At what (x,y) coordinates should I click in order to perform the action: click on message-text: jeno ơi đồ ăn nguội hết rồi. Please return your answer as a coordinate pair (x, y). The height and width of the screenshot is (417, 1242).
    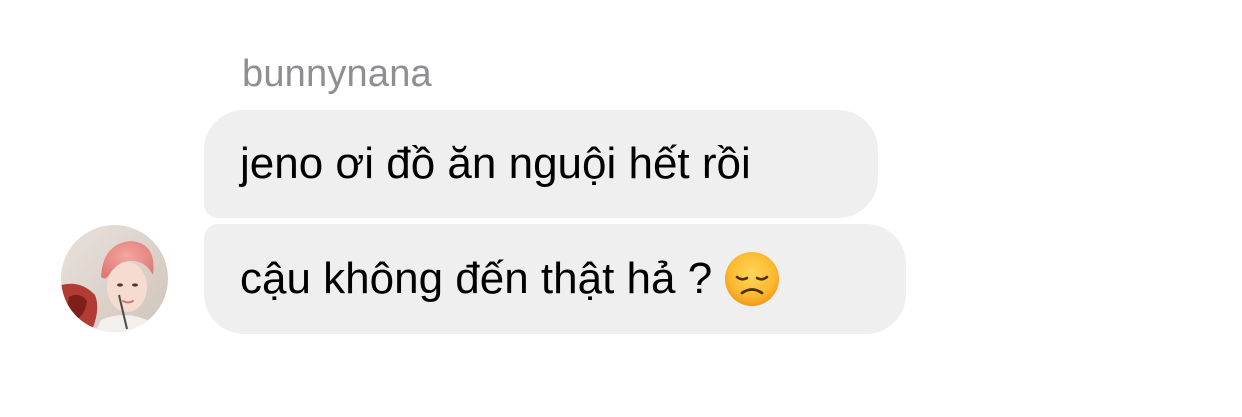
    Looking at the image, I should click on (495, 163).